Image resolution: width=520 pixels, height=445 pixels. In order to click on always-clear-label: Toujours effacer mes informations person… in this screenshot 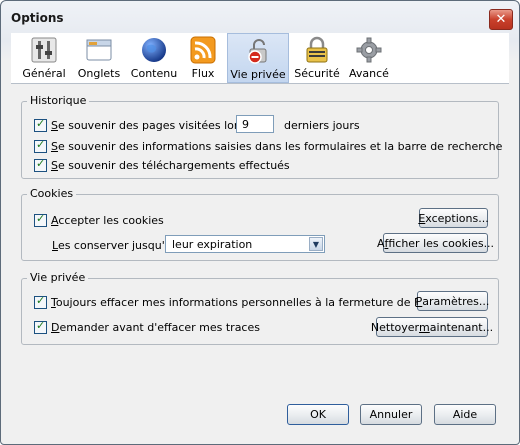, I will do `click(250, 302)`.